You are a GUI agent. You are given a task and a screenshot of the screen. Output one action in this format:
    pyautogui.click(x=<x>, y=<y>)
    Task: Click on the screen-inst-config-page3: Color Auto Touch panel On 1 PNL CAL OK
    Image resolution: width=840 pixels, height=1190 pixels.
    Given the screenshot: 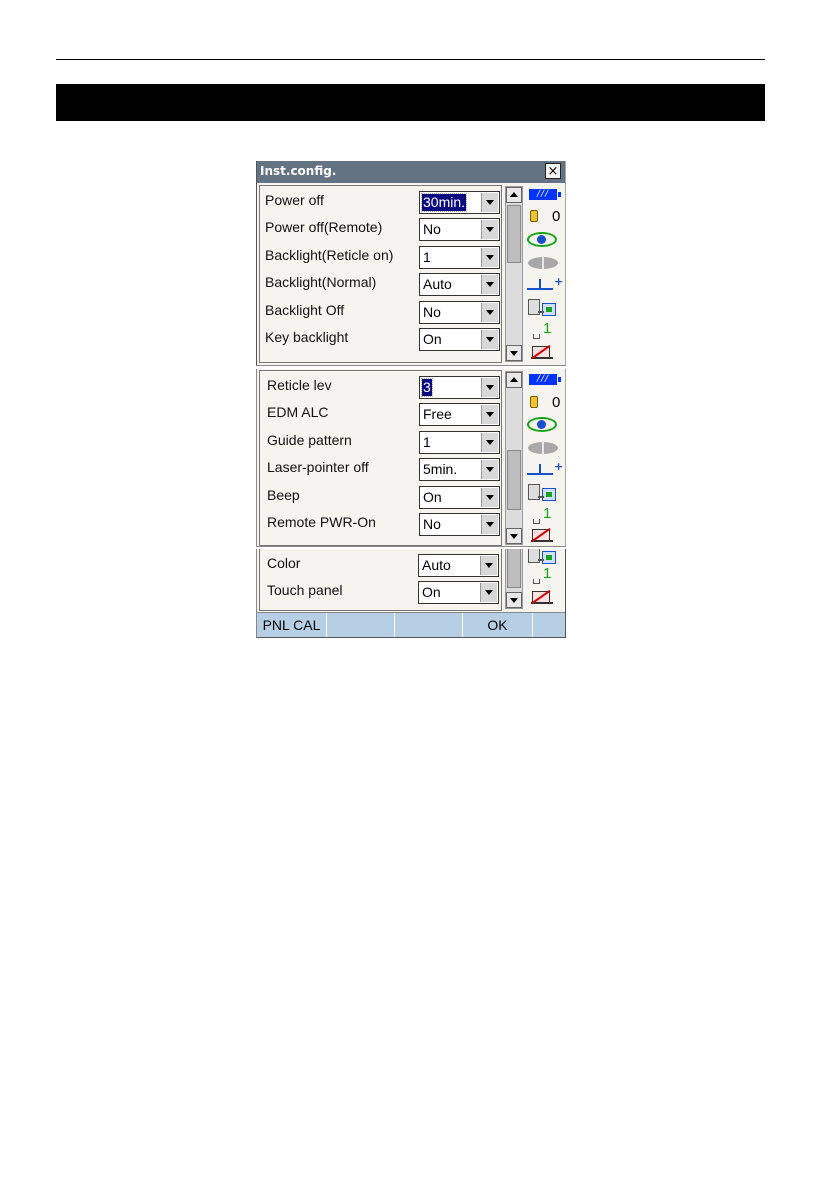 What is the action you would take?
    pyautogui.click(x=411, y=593)
    